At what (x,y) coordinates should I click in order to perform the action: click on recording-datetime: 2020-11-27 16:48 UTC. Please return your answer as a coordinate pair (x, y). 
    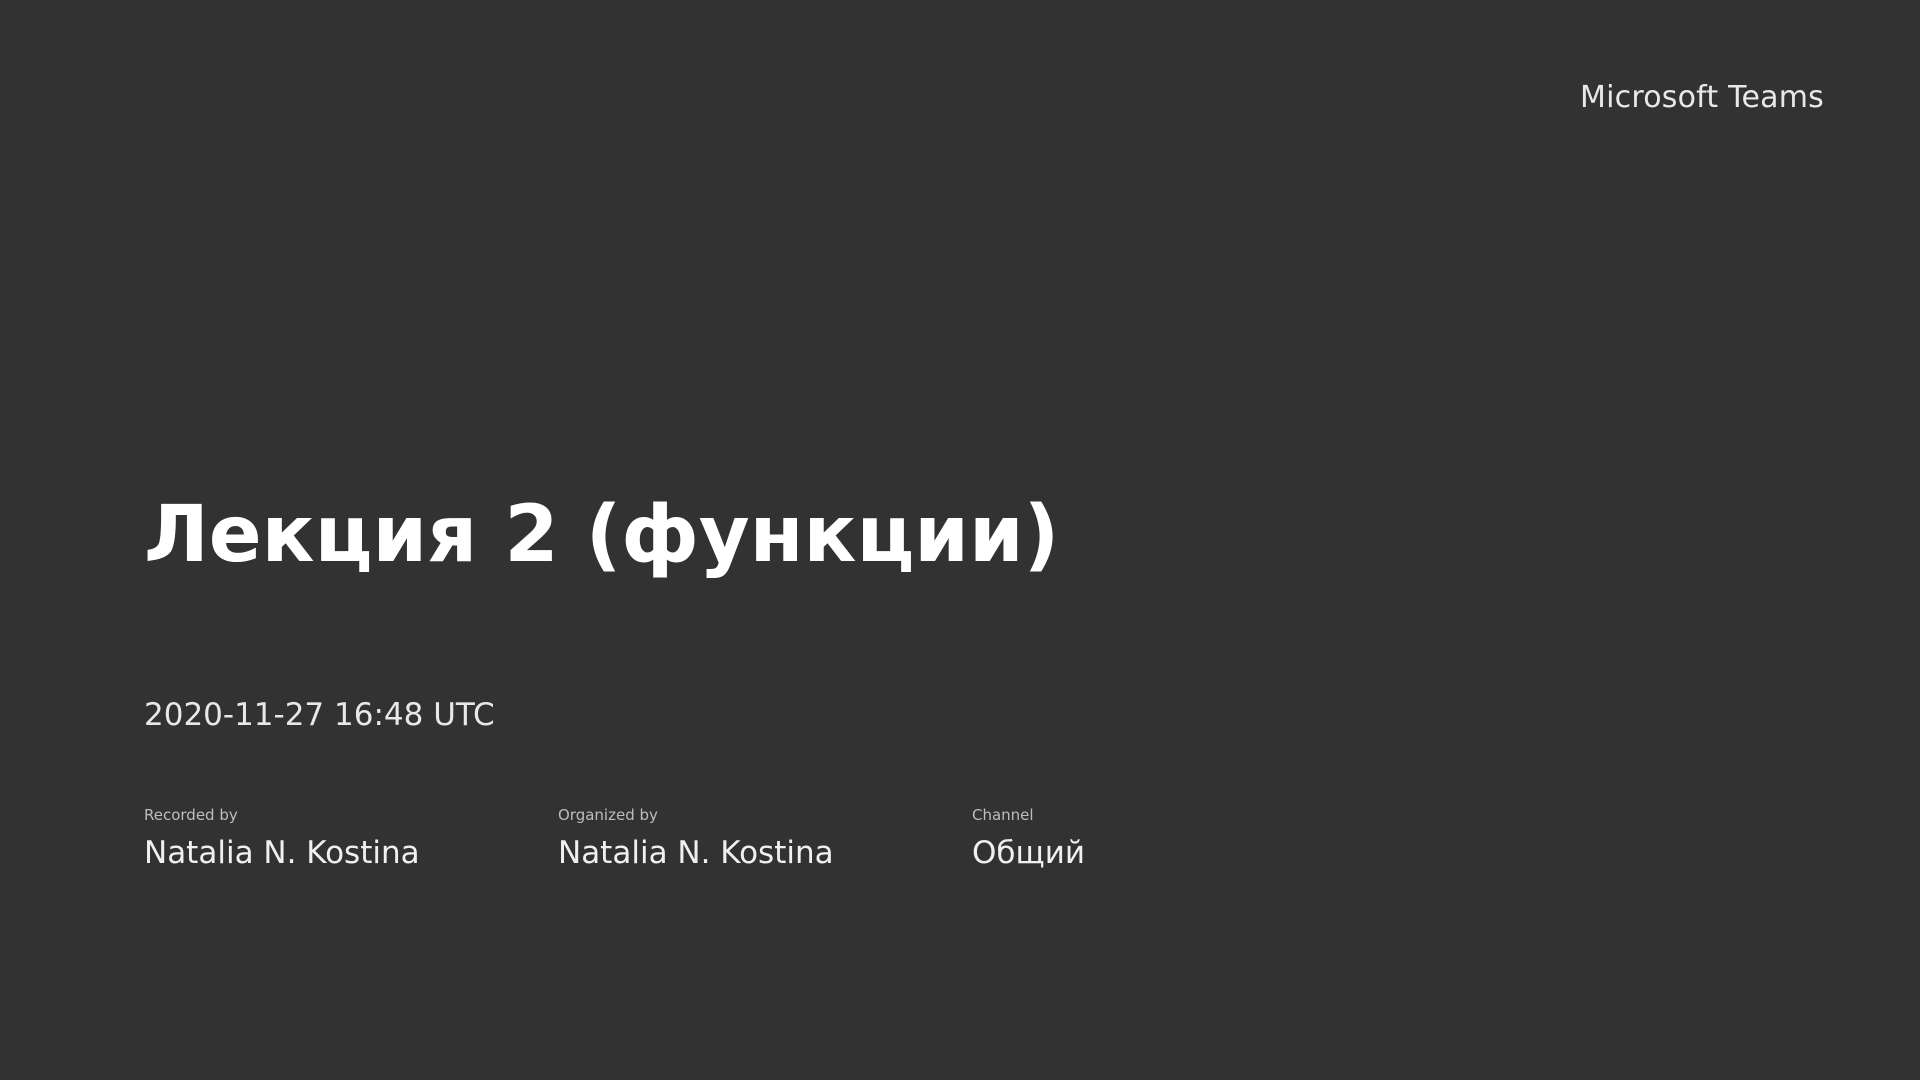
    Looking at the image, I should click on (319, 715).